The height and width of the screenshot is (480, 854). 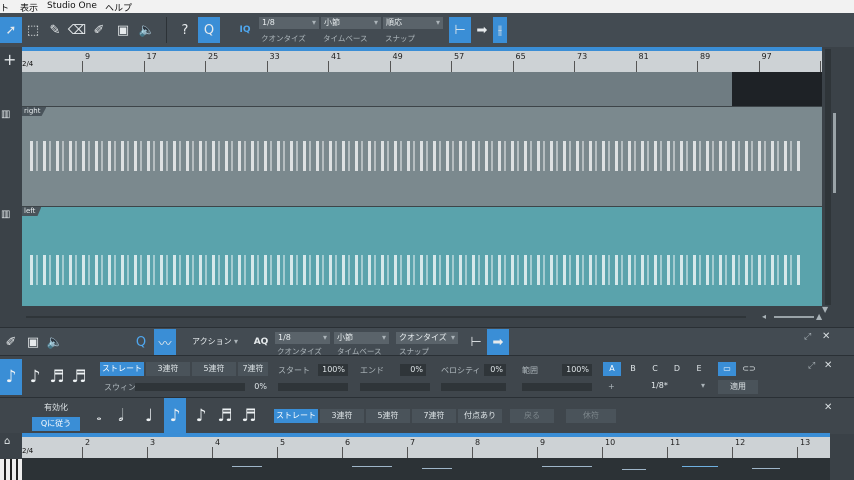 I want to click on back-button: 戻る, so click(x=532, y=416).